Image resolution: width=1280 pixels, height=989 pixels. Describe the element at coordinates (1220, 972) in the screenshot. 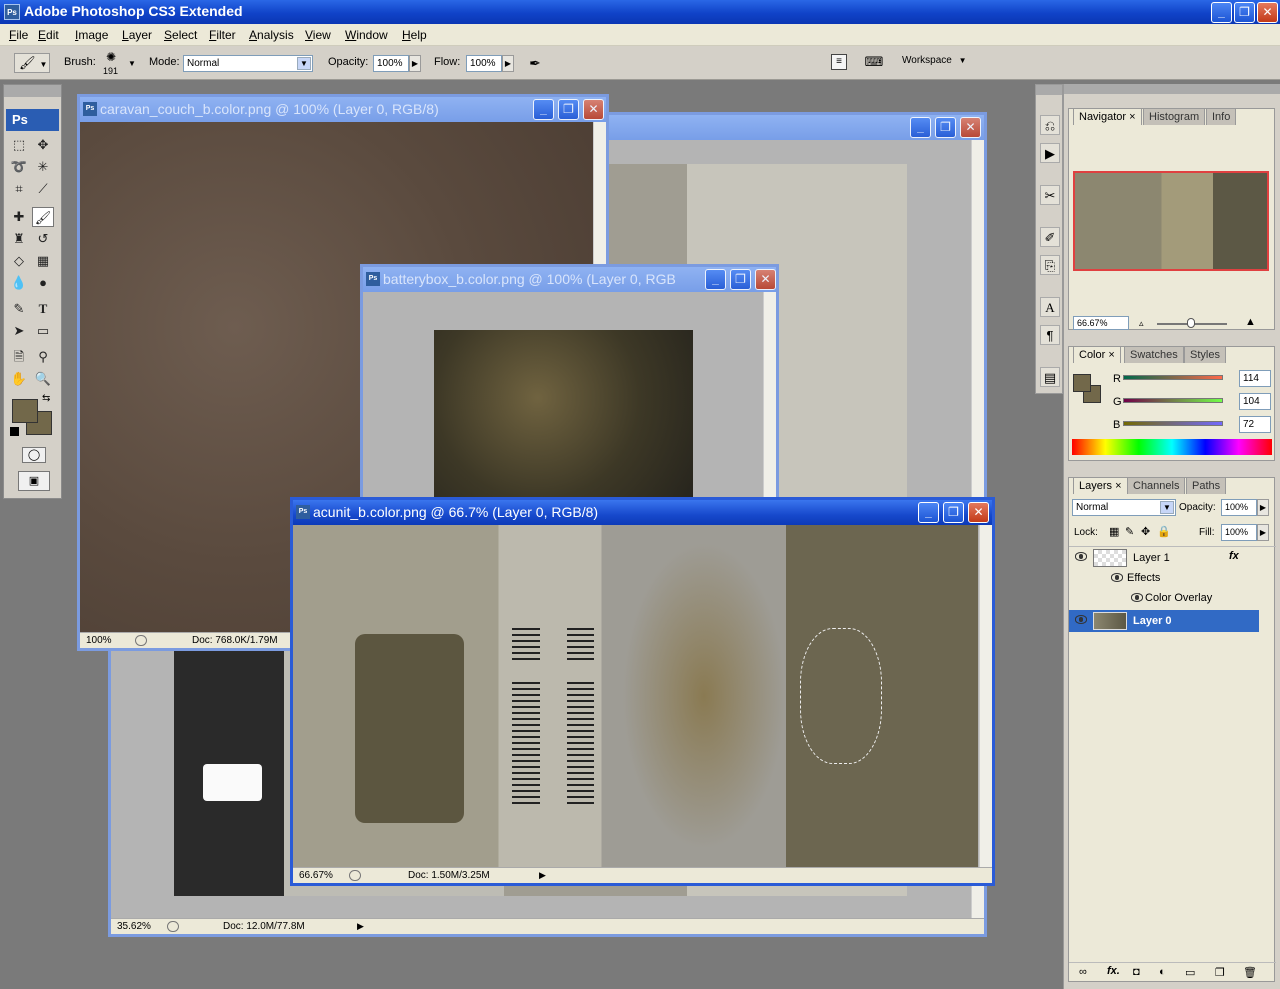

I see `new-layer-icon: ❐` at that location.